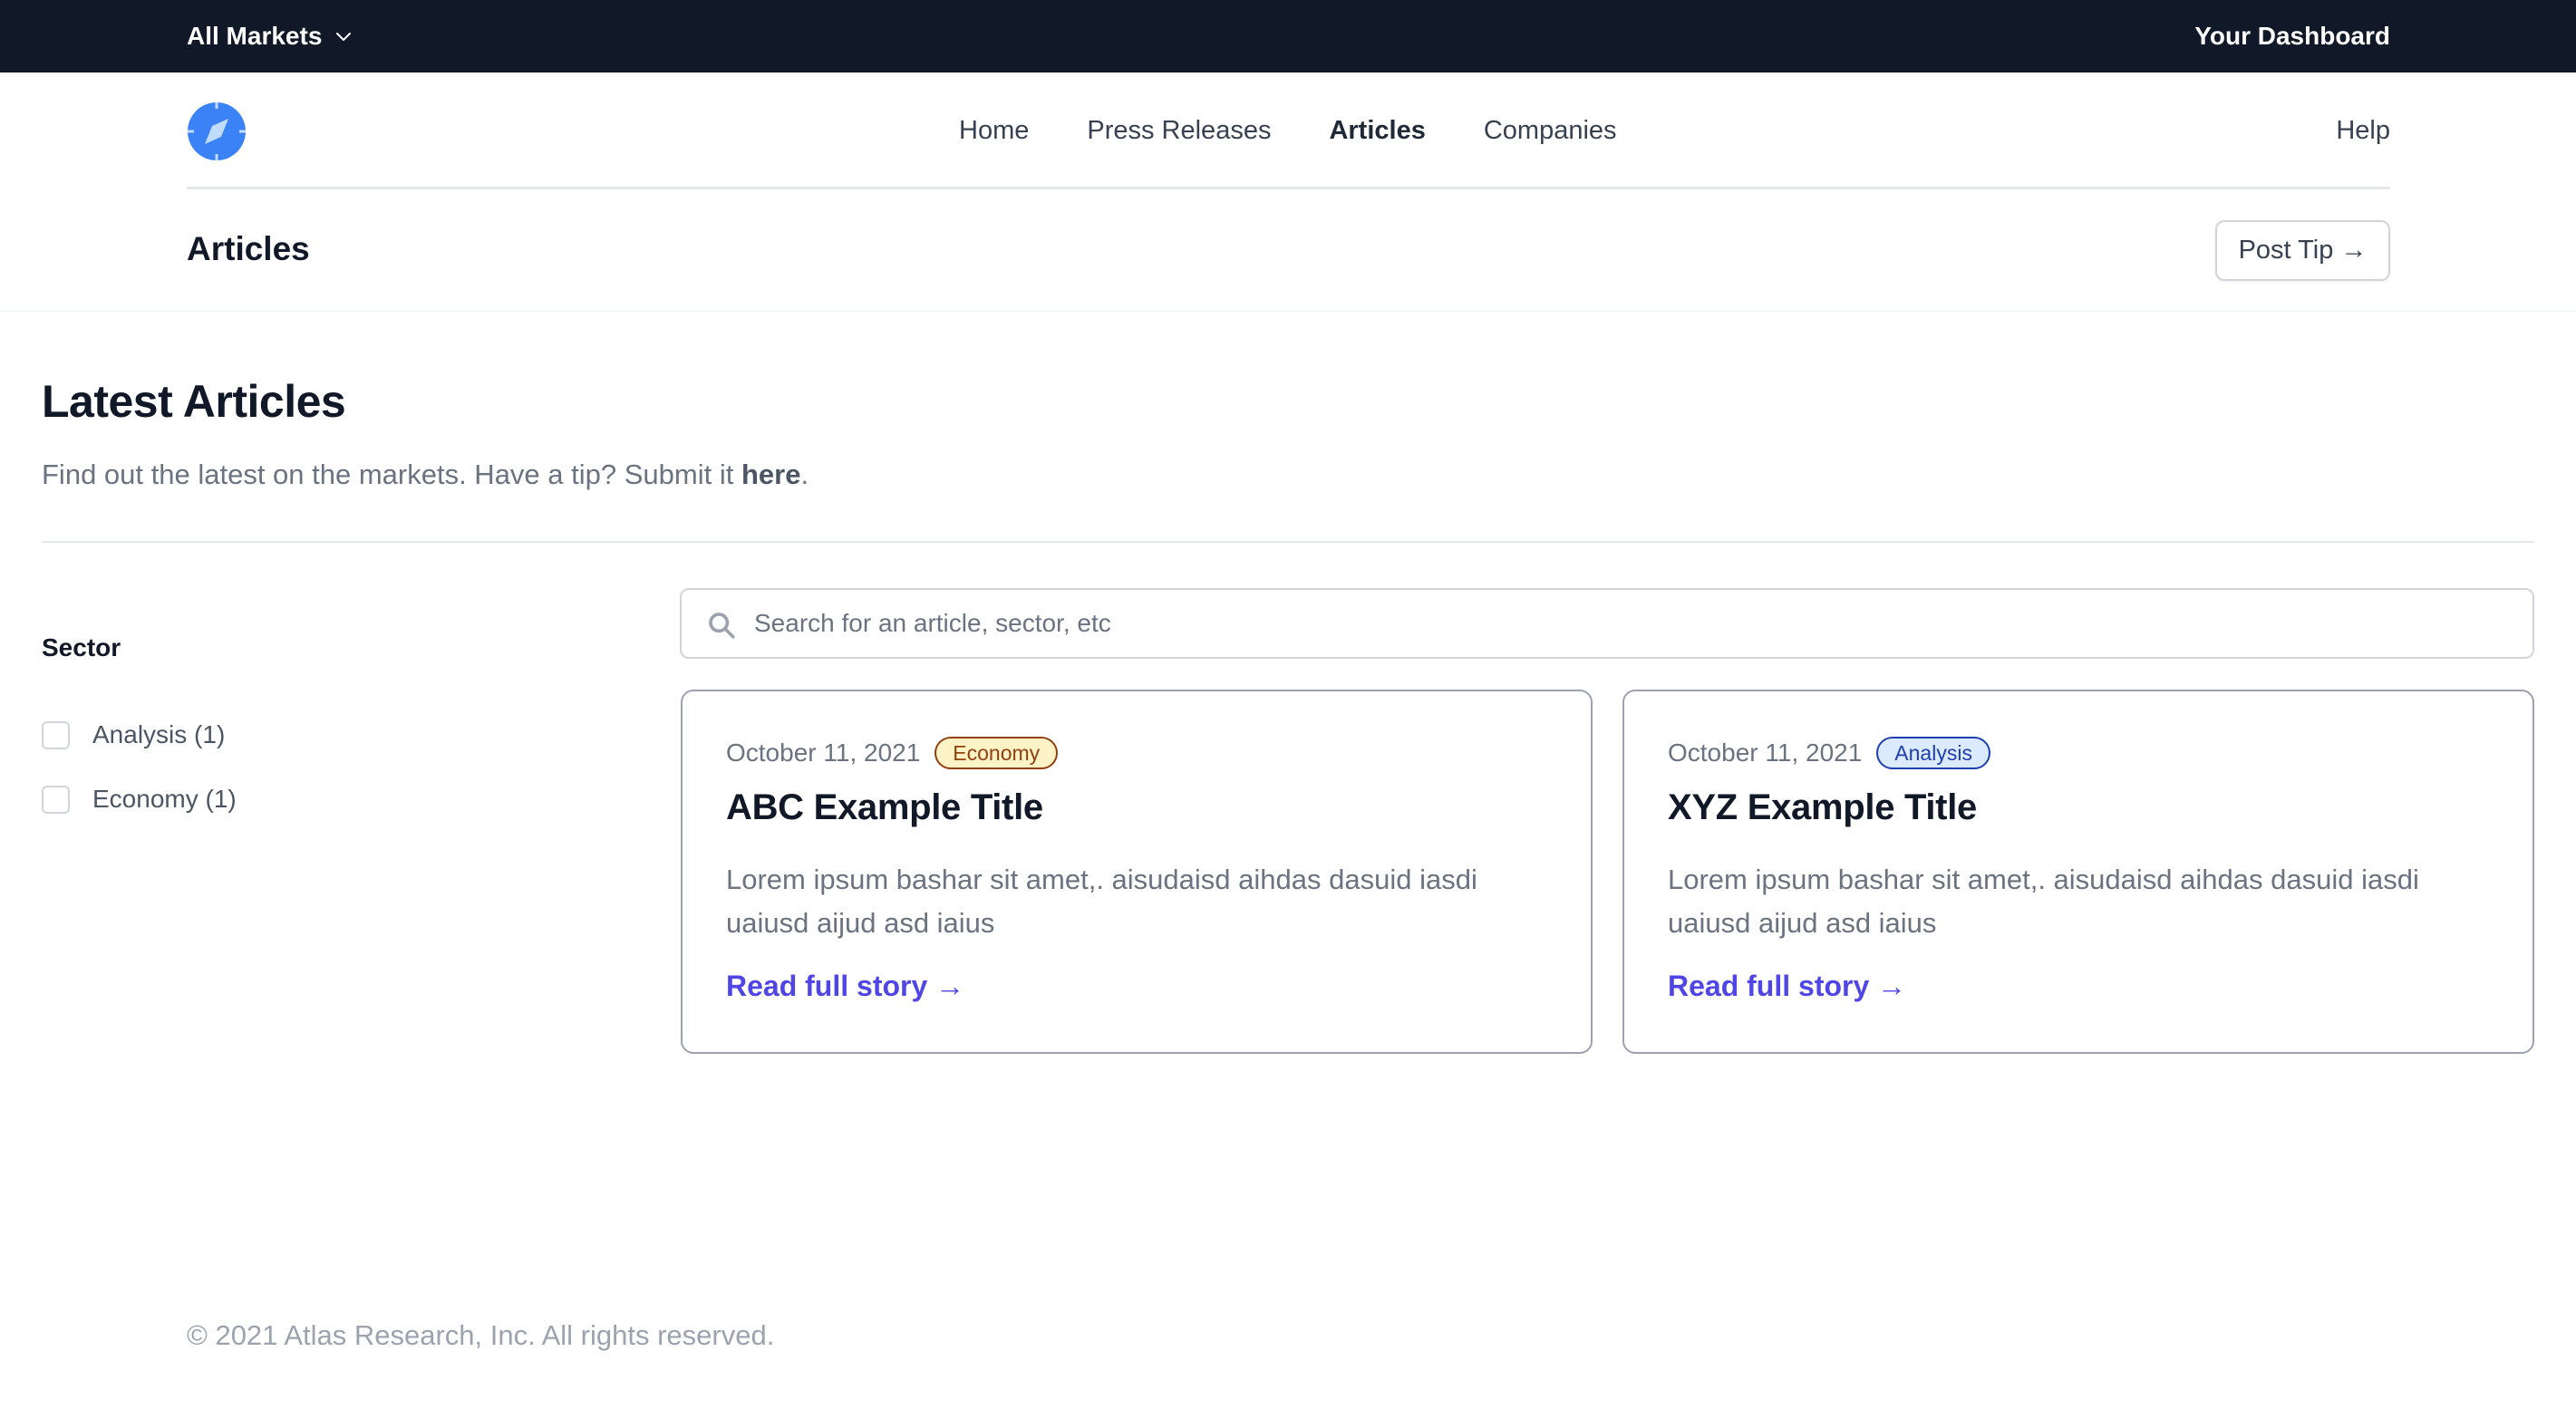 The height and width of the screenshot is (1419, 2576). Describe the element at coordinates (217, 131) in the screenshot. I see `compass-logo-icon` at that location.